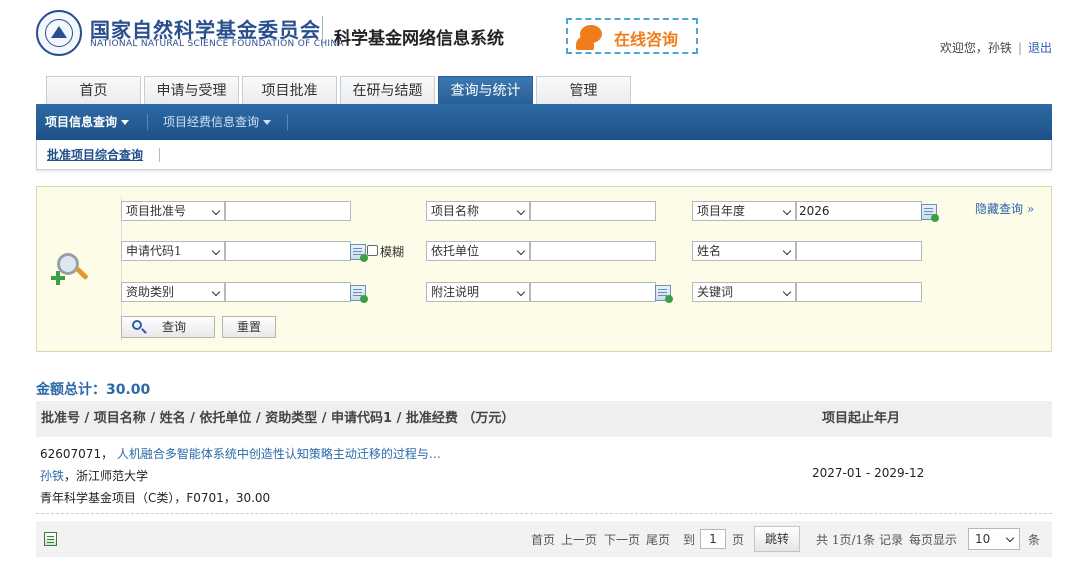 The height and width of the screenshot is (585, 1080). I want to click on header-divider, so click(322, 32).